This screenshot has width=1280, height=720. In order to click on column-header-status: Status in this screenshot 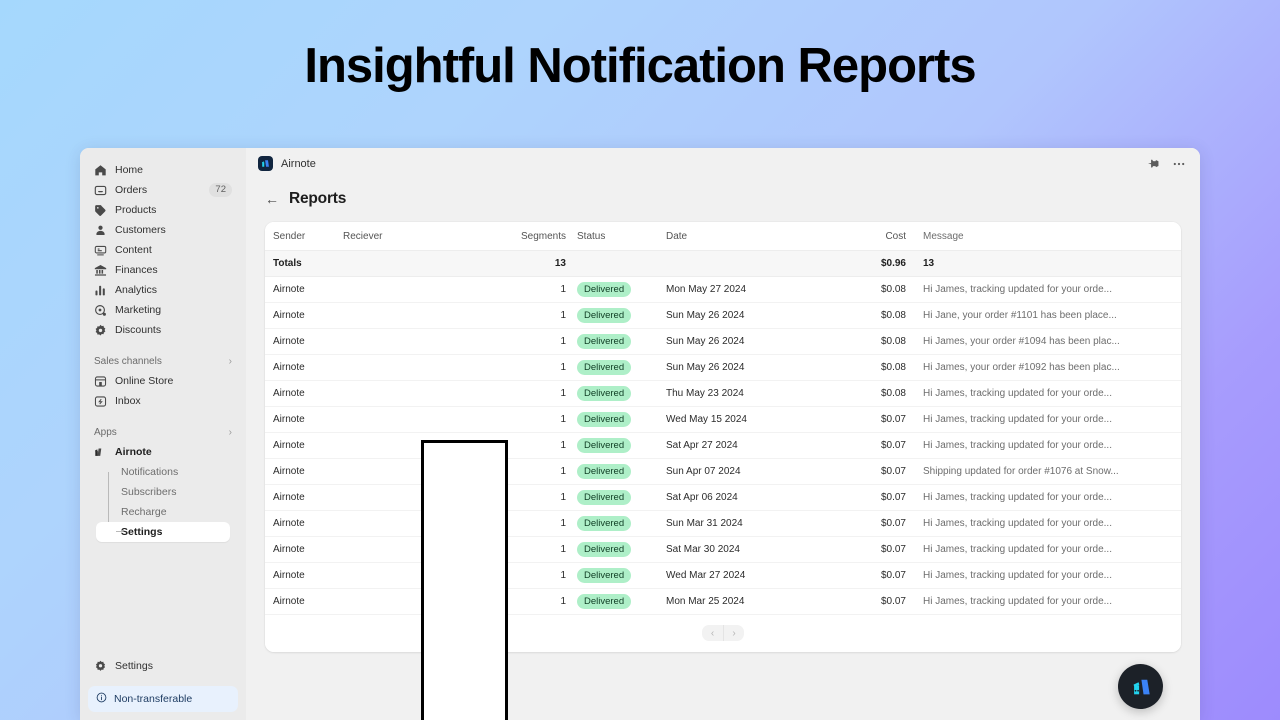, I will do `click(620, 236)`.